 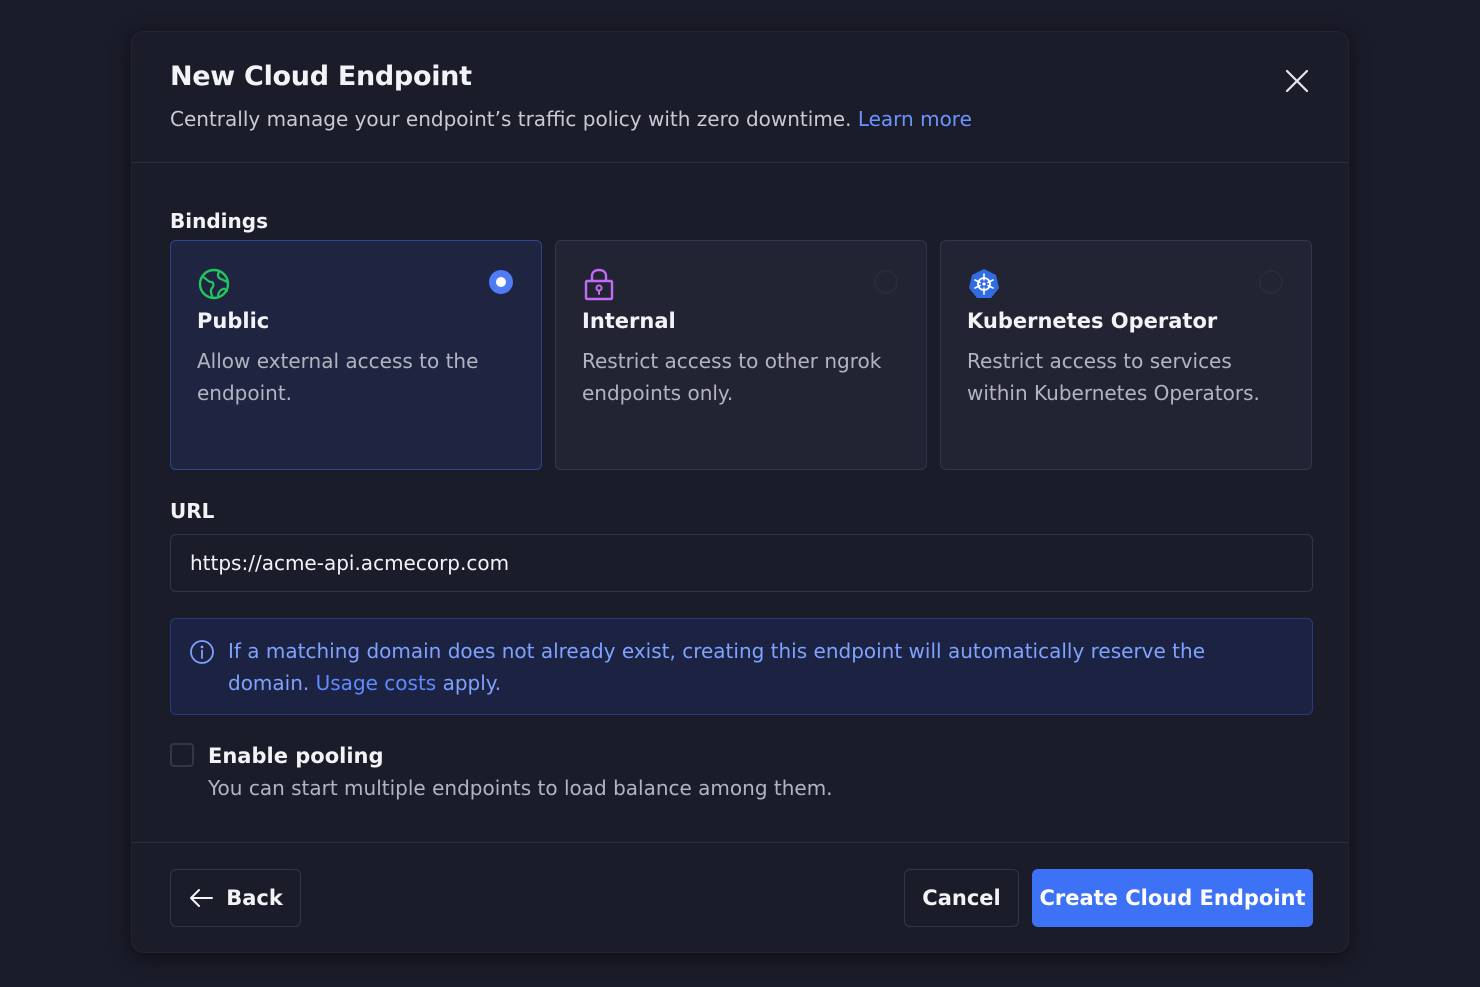 What do you see at coordinates (1271, 282) in the screenshot?
I see `radio-kubernetes-operator` at bounding box center [1271, 282].